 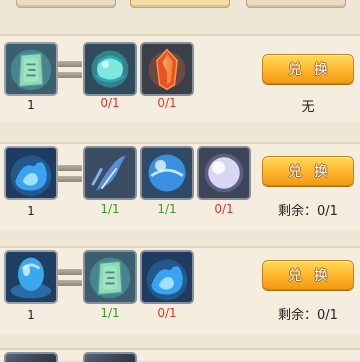 What do you see at coordinates (224, 173) in the screenshot?
I see `silver-pearl-icon` at bounding box center [224, 173].